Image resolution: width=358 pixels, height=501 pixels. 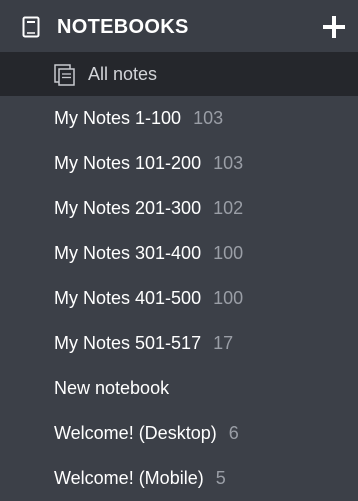 What do you see at coordinates (128, 343) in the screenshot?
I see `notebook-name: My Notes 501-517` at bounding box center [128, 343].